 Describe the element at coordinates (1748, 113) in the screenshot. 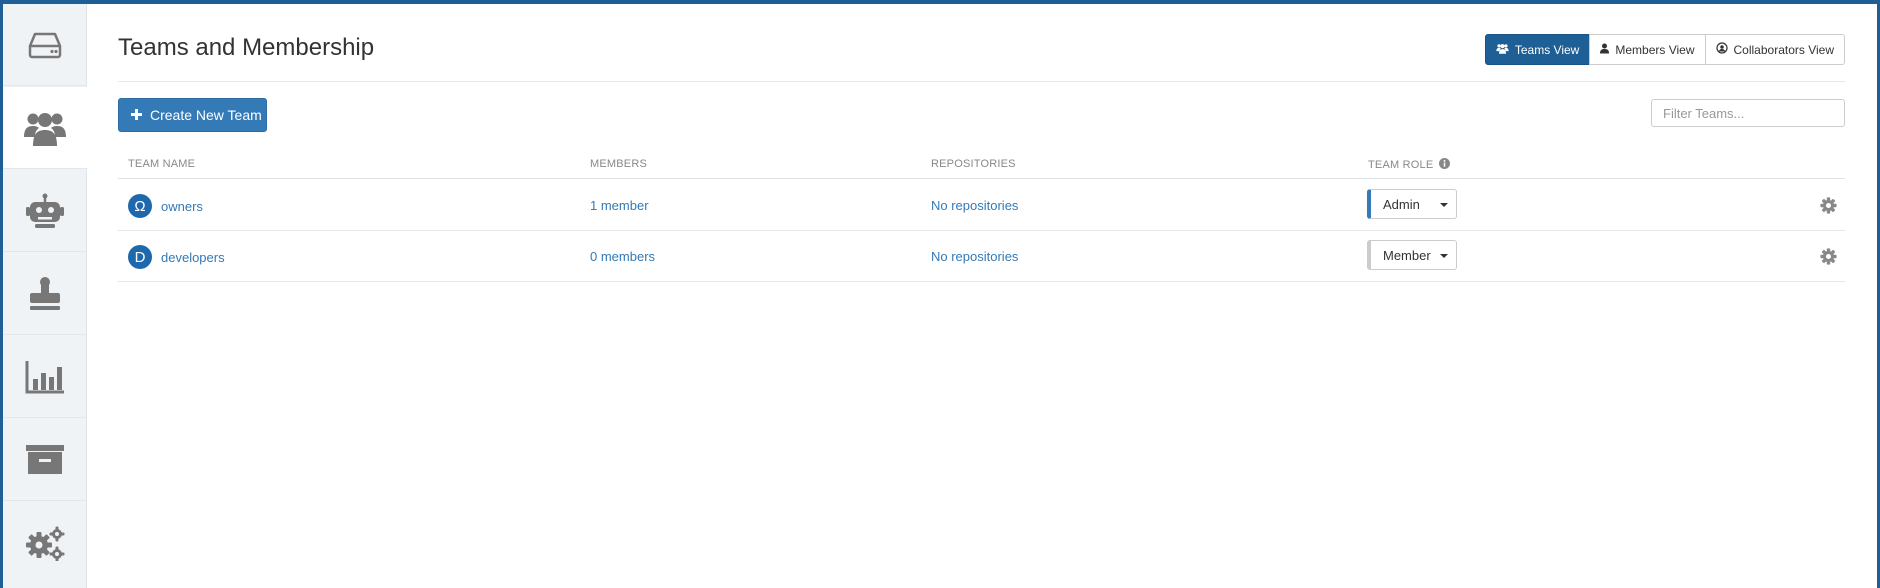

I see `filter-teams-input` at that location.